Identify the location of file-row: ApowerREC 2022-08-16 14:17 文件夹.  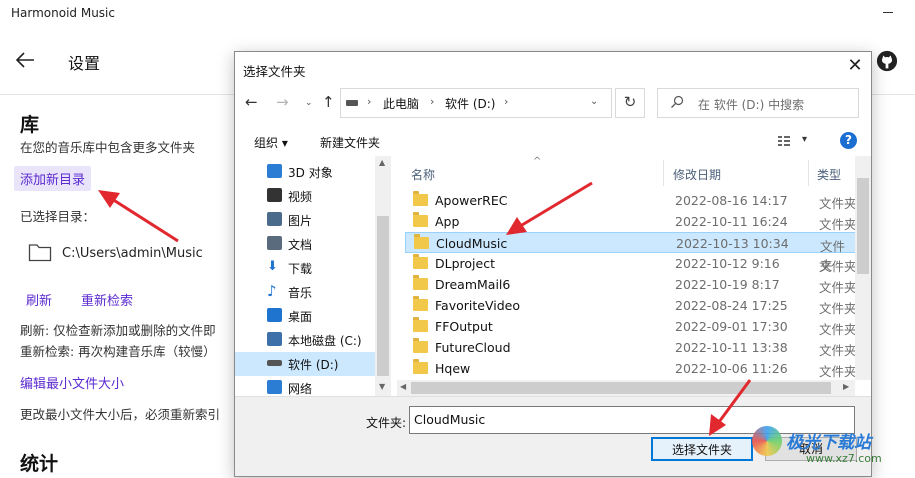
(631, 200).